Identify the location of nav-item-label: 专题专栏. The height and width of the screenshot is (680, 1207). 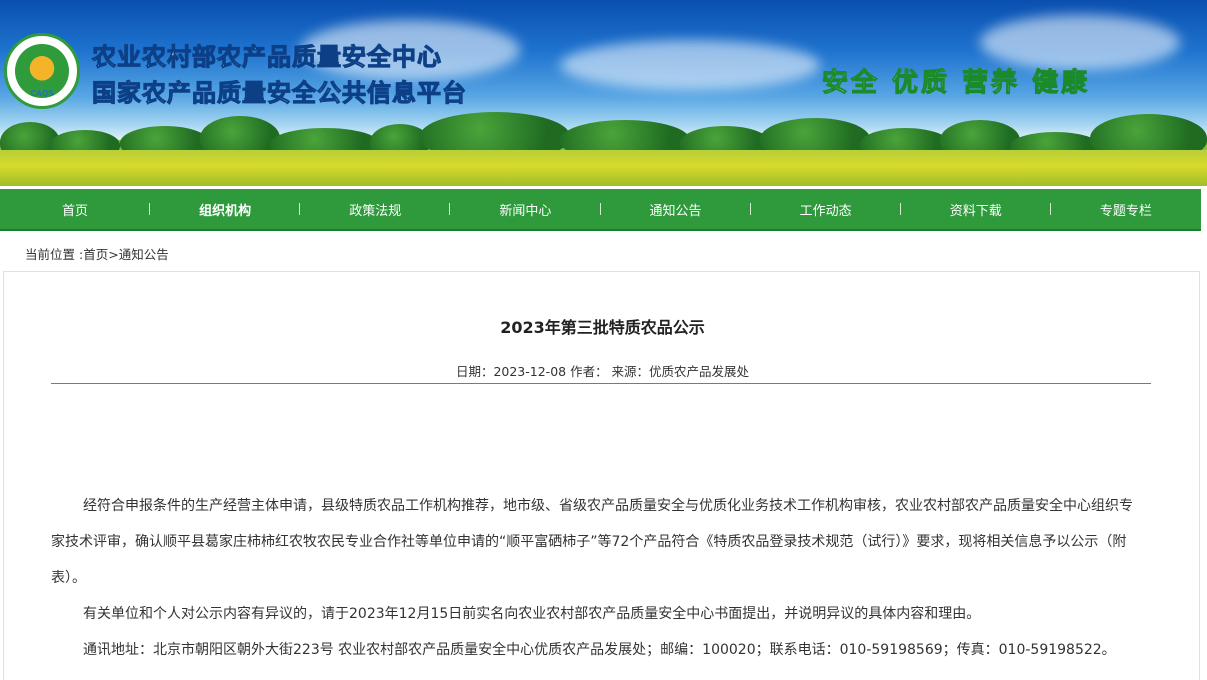
(1125, 211).